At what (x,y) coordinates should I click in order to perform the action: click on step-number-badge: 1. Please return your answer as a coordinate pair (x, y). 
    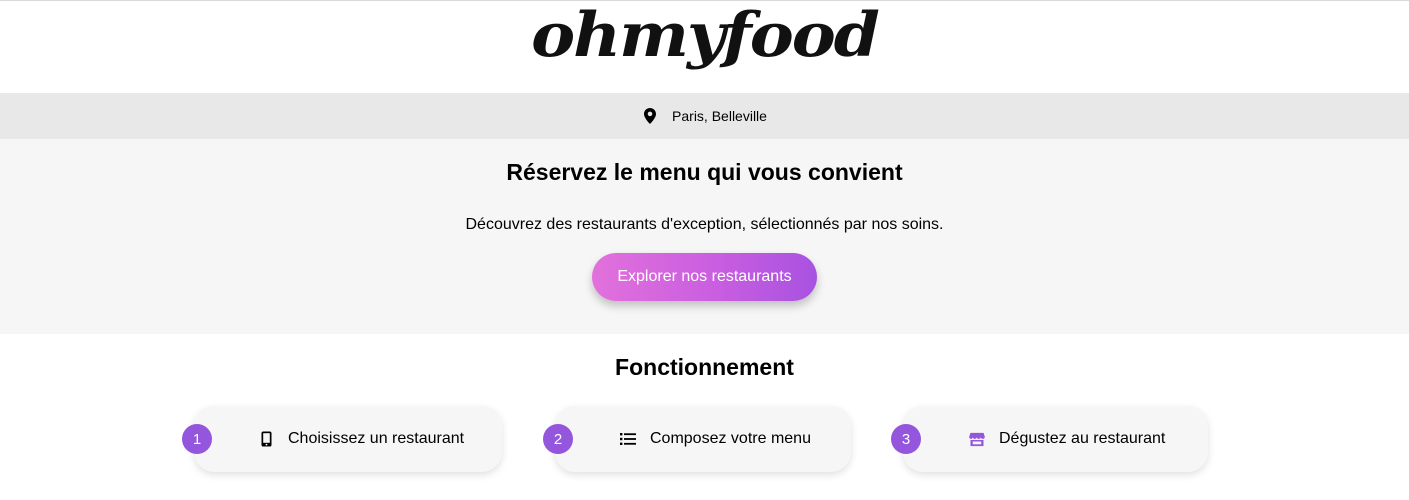
    Looking at the image, I should click on (197, 439).